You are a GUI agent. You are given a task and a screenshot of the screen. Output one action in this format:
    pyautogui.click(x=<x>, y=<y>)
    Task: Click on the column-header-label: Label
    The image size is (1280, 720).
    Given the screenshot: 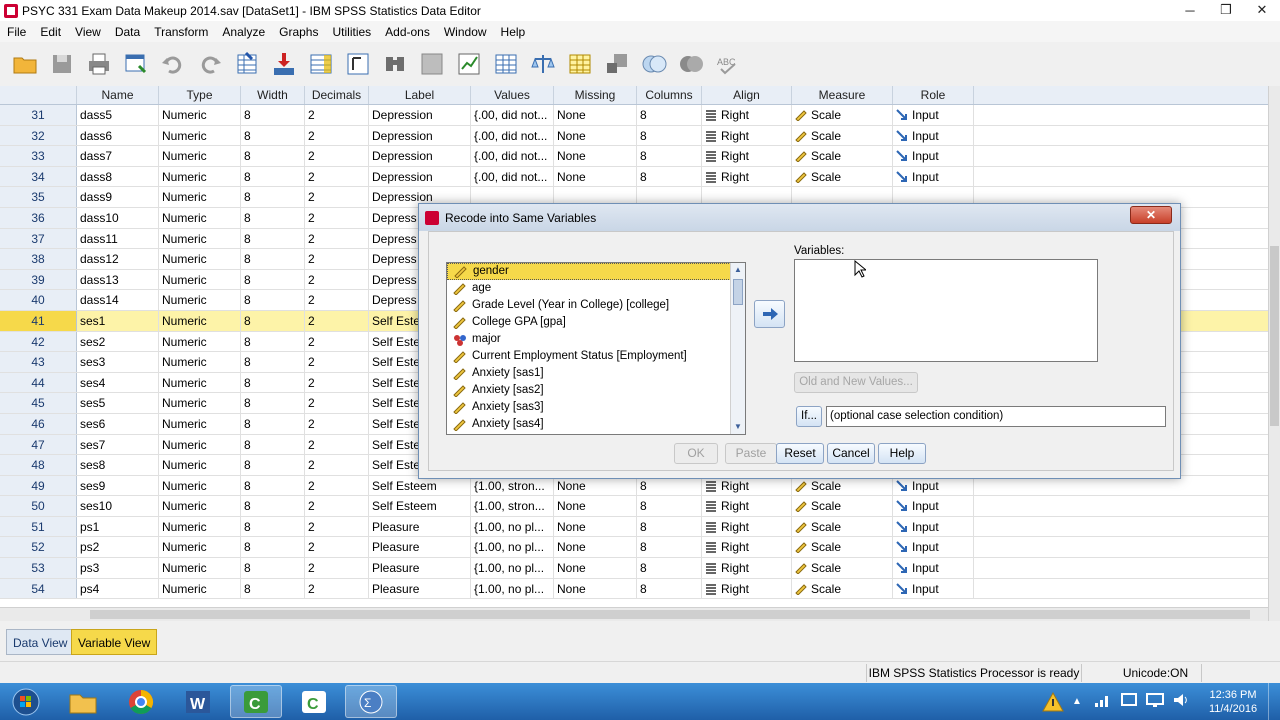 What is the action you would take?
    pyautogui.click(x=420, y=95)
    